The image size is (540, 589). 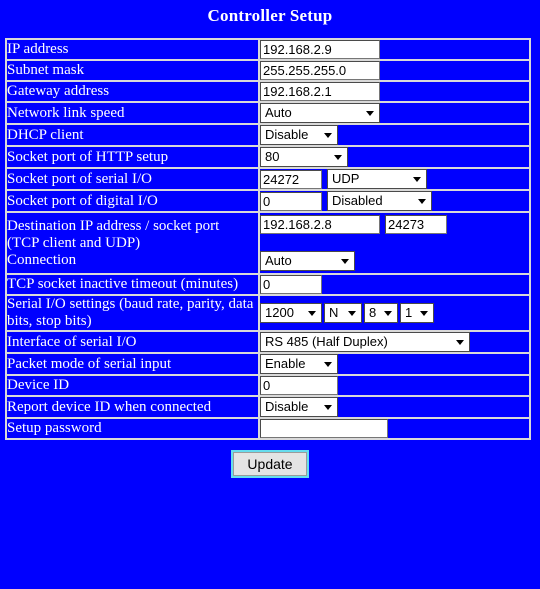 What do you see at coordinates (132, 201) in the screenshot?
I see `label-digital-io-port: Socket port of digital I/O` at bounding box center [132, 201].